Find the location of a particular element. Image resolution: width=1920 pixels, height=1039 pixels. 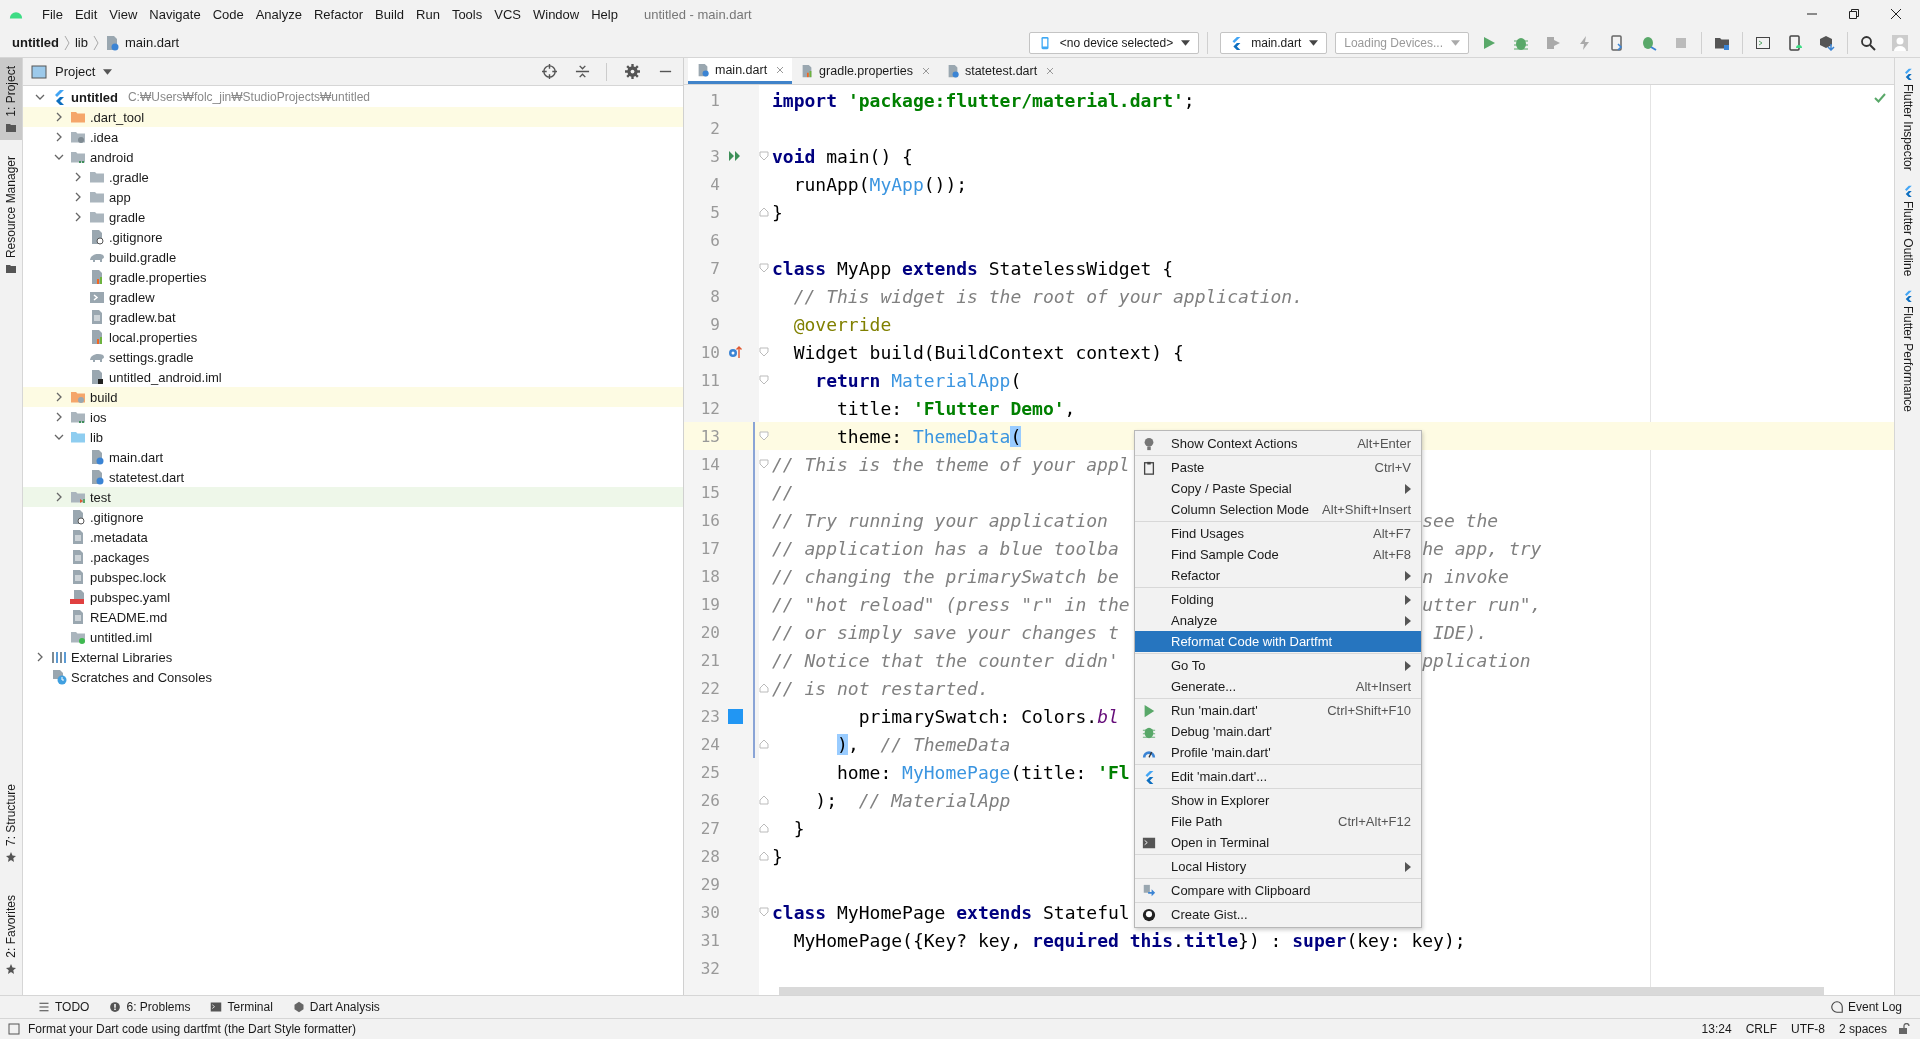

tool-window-tab: 2: Favorites is located at coordinates (11, 934).